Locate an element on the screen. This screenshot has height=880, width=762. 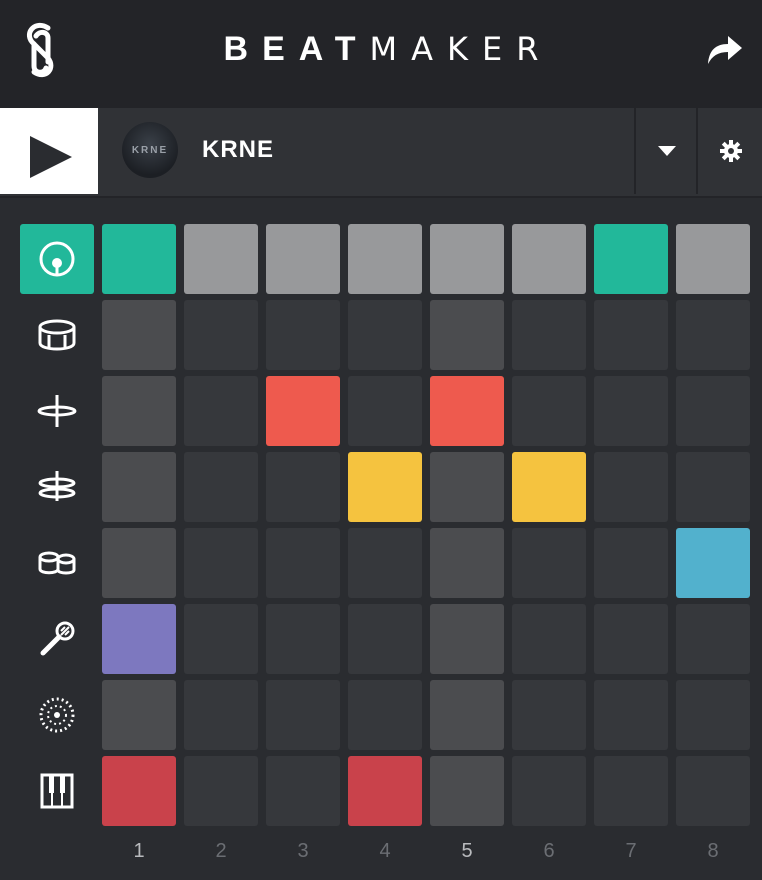
grid-cell-r6-c5 is located at coordinates (467, 639).